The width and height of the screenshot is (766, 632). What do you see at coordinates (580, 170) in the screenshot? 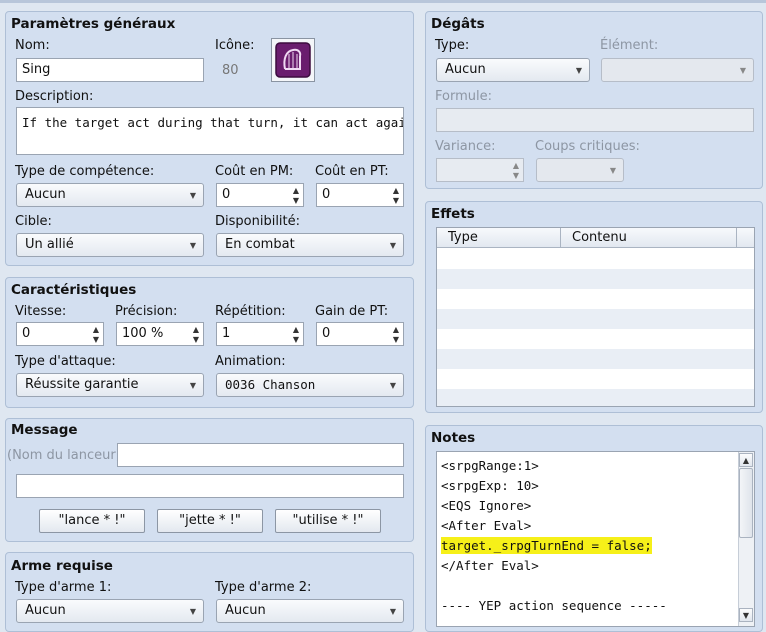
I see `critical-select: ▼` at bounding box center [580, 170].